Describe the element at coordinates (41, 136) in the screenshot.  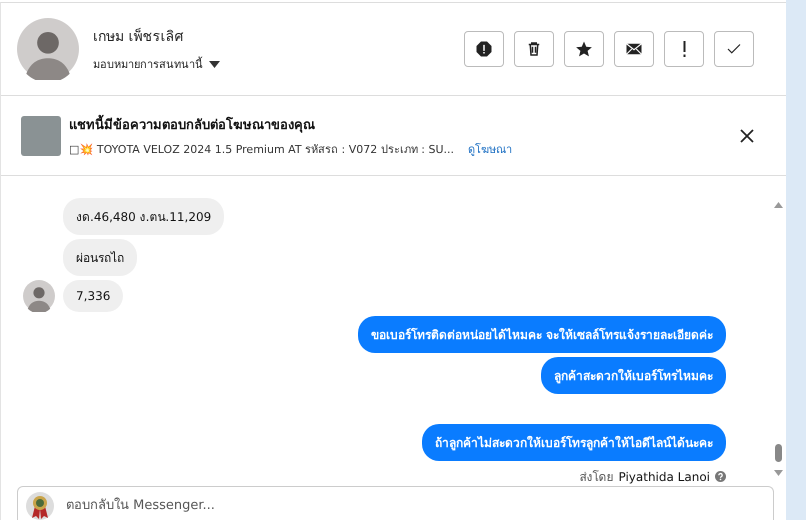
I see `ad-thumbnail` at that location.